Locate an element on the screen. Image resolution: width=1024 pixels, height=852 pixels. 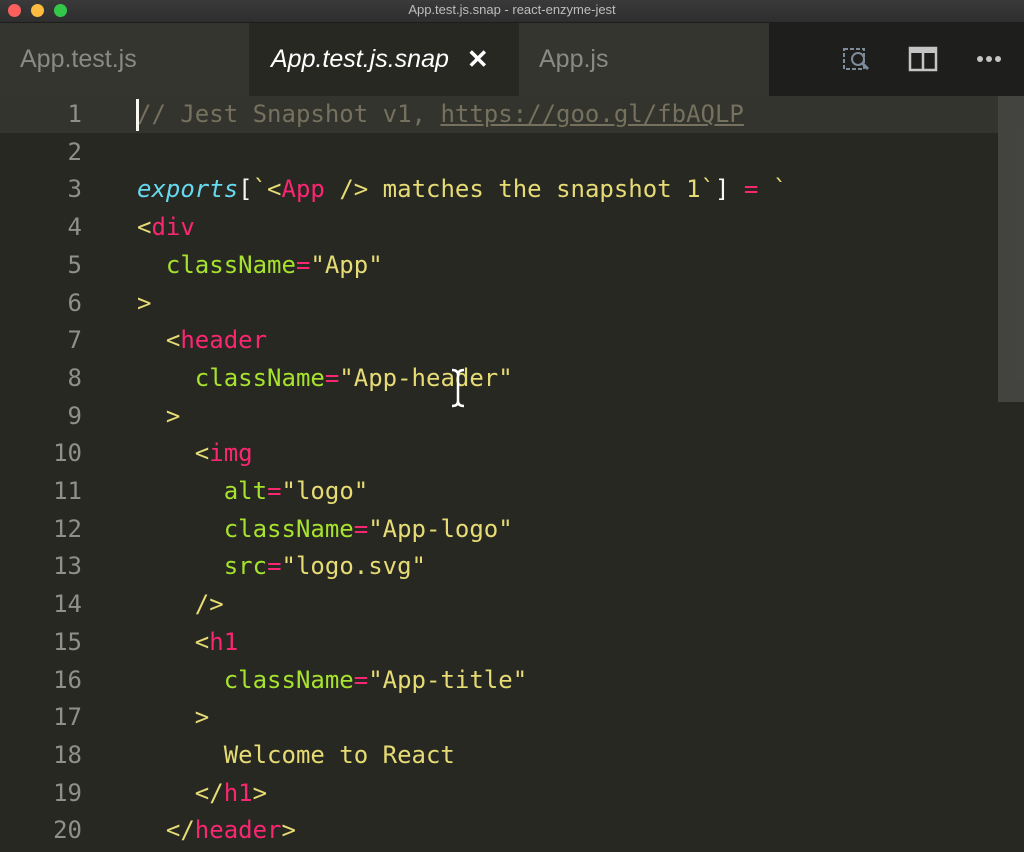
code-token: // Jest Snapshot v1, is located at coordinates (289, 114).